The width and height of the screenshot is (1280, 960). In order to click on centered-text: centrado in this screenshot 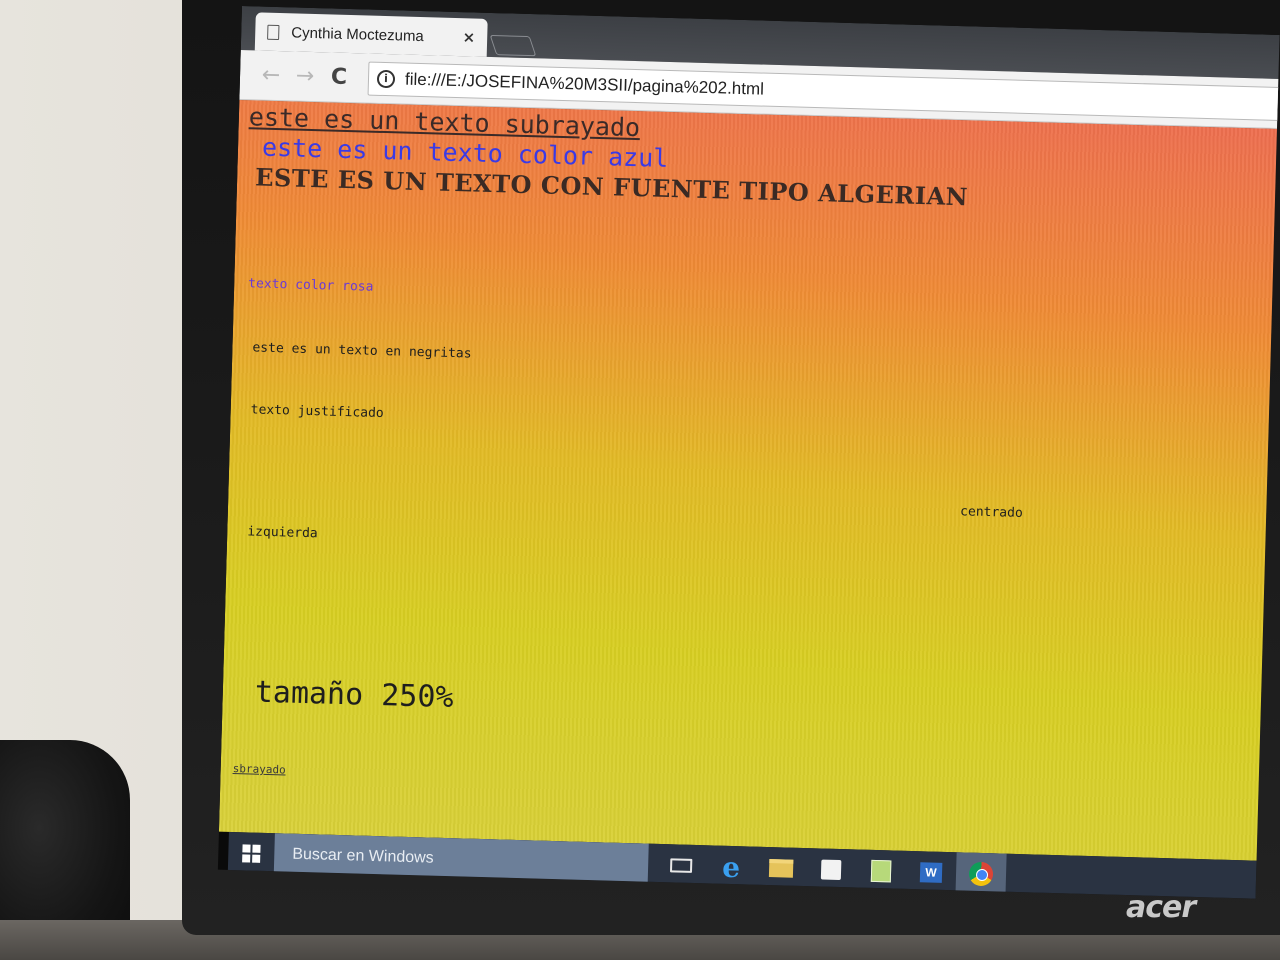, I will do `click(991, 512)`.